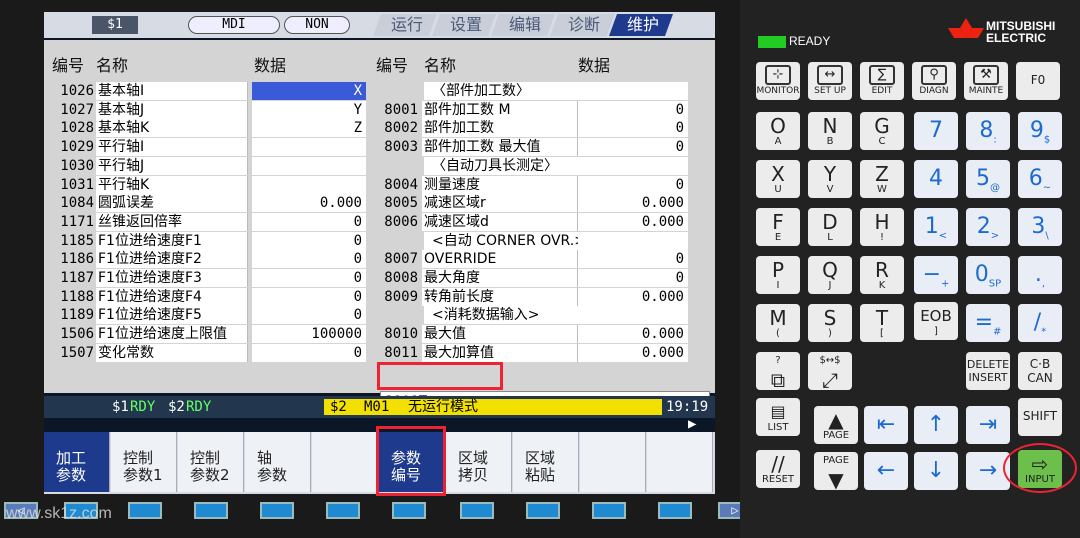 The height and width of the screenshot is (538, 1080). What do you see at coordinates (211, 462) in the screenshot?
I see `softkey-3: 控制 参数2` at bounding box center [211, 462].